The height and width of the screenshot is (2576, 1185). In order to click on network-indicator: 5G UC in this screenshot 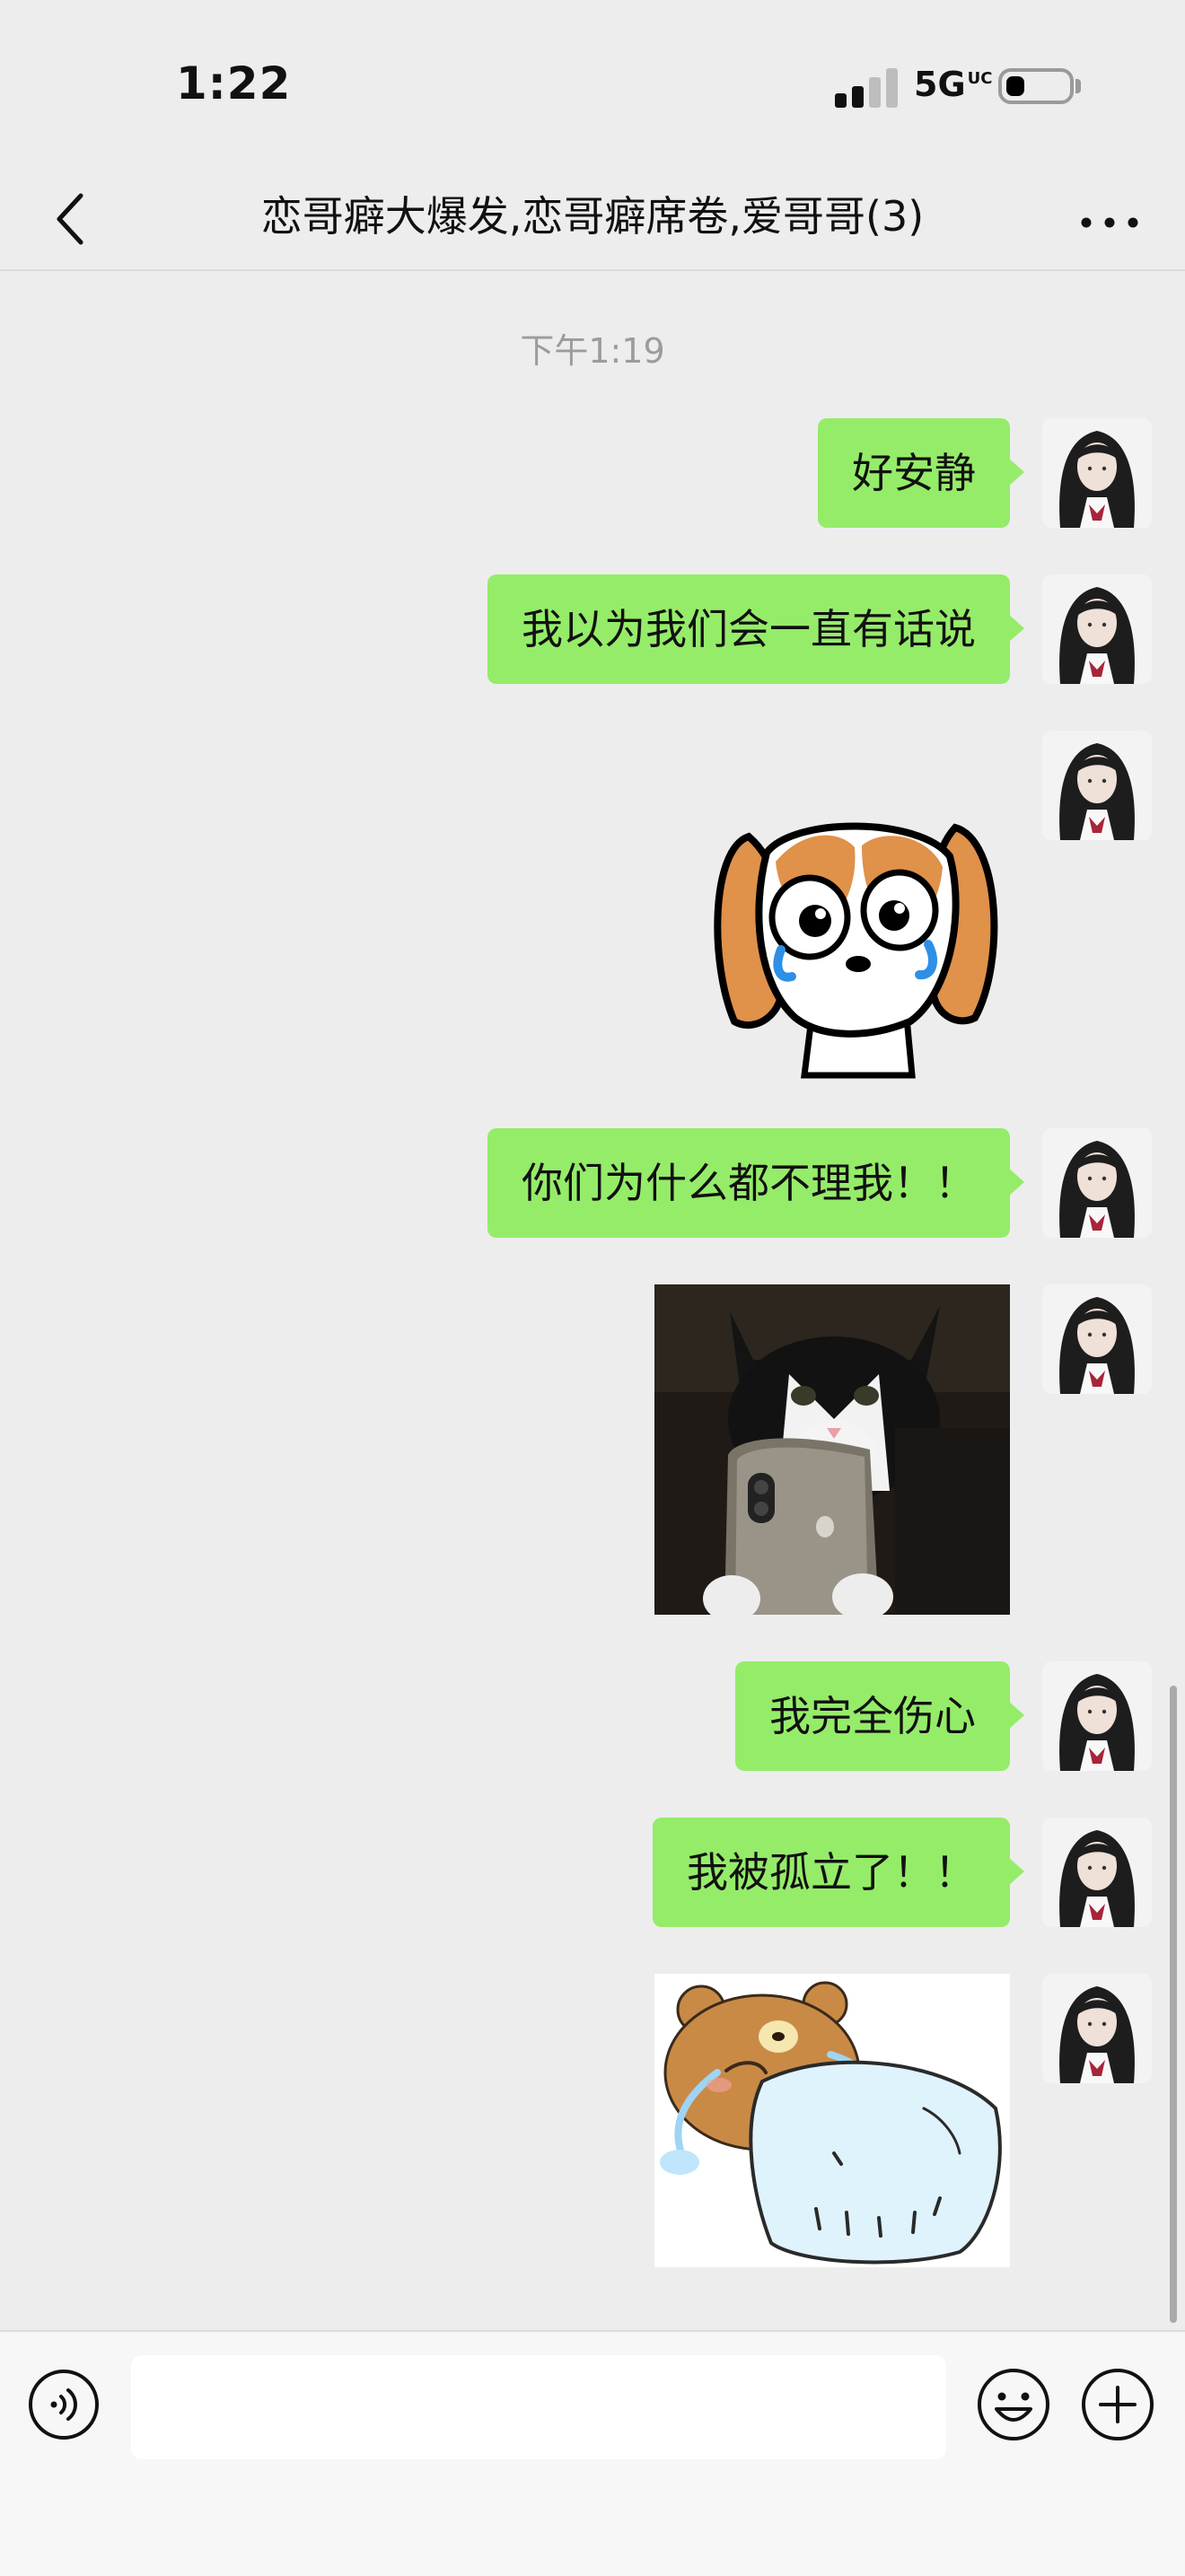, I will do `click(953, 84)`.